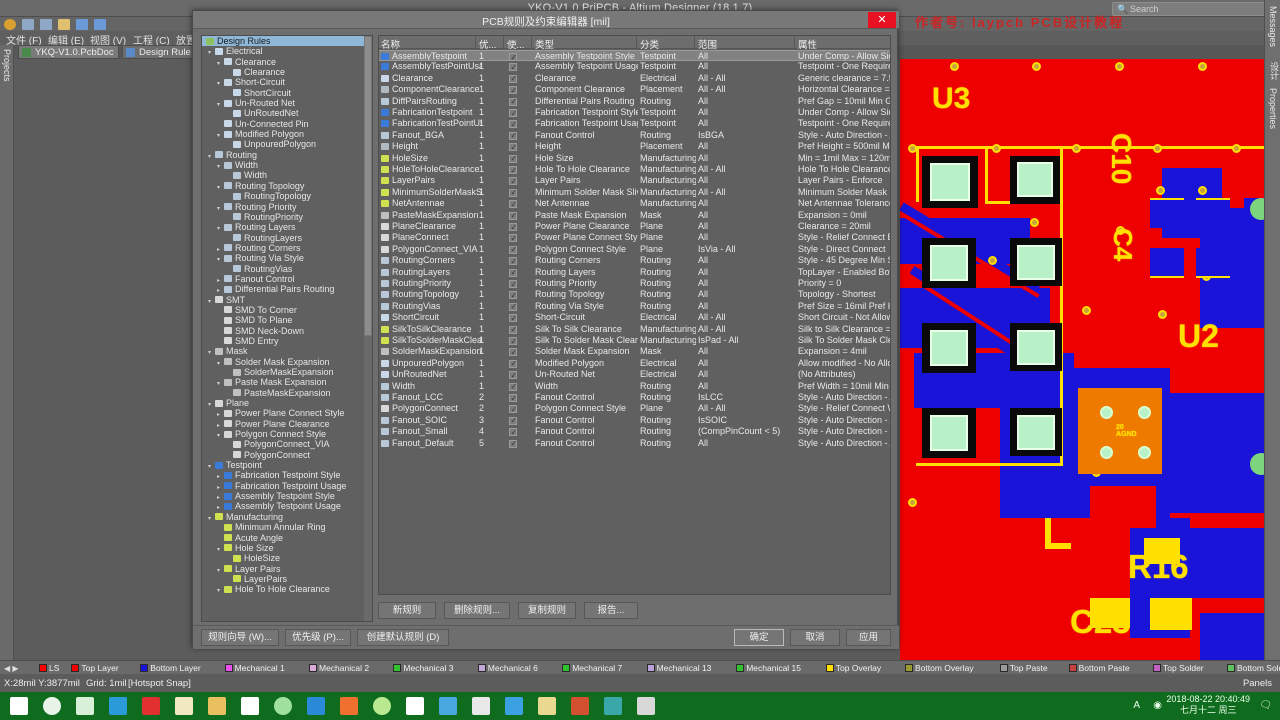 Image resolution: width=1280 pixels, height=720 pixels. I want to click on save-icon, so click(28, 24).